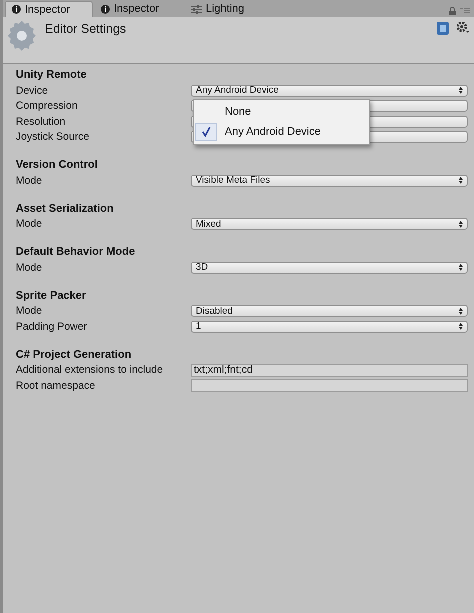 This screenshot has height=613, width=474. What do you see at coordinates (463, 28) in the screenshot?
I see `settings-icon` at bounding box center [463, 28].